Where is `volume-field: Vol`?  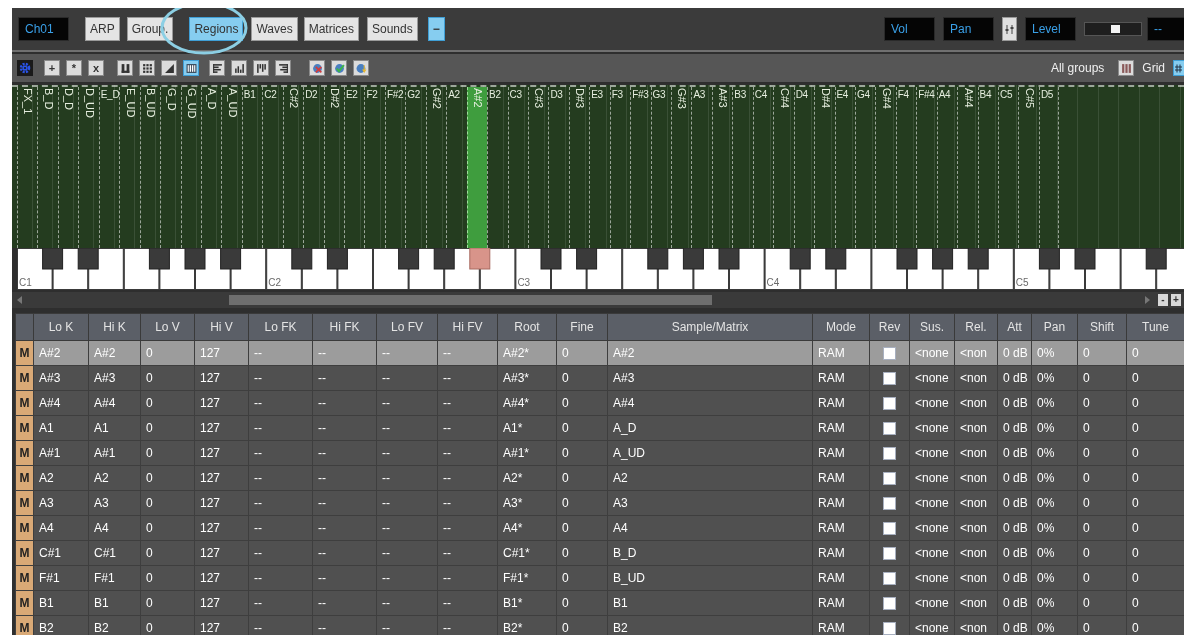 volume-field: Vol is located at coordinates (909, 29).